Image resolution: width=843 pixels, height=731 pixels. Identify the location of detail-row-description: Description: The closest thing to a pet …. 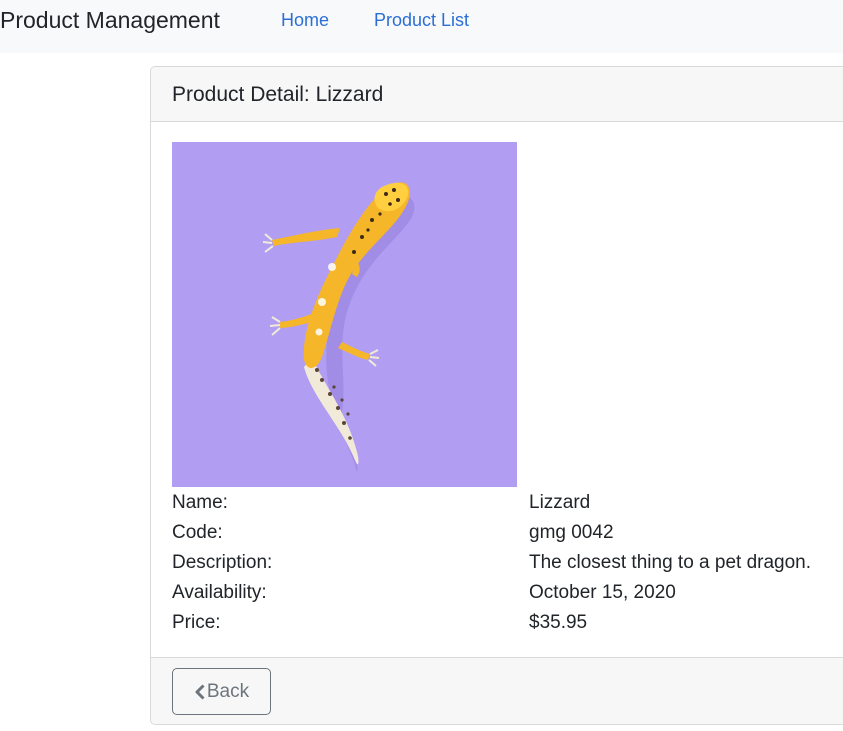
(507, 563).